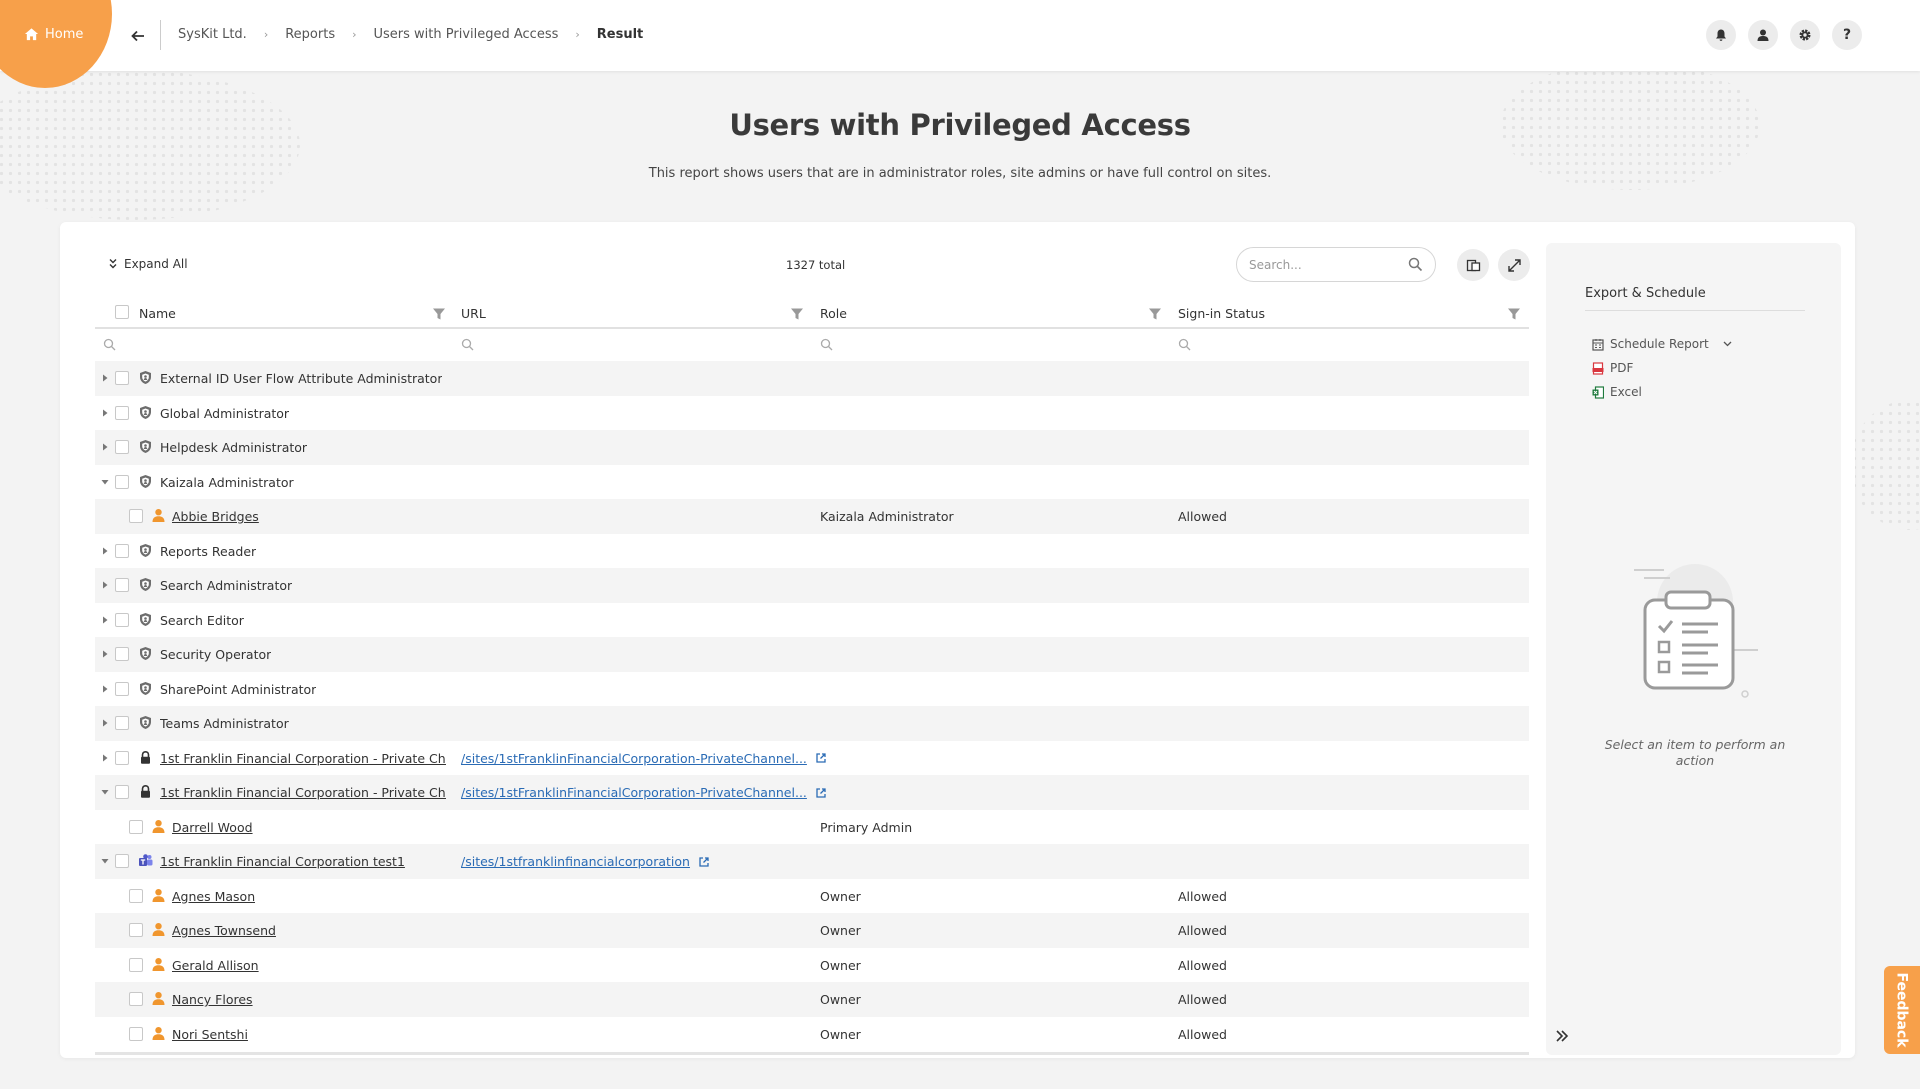  Describe the element at coordinates (138, 36) in the screenshot. I see `back-button` at that location.